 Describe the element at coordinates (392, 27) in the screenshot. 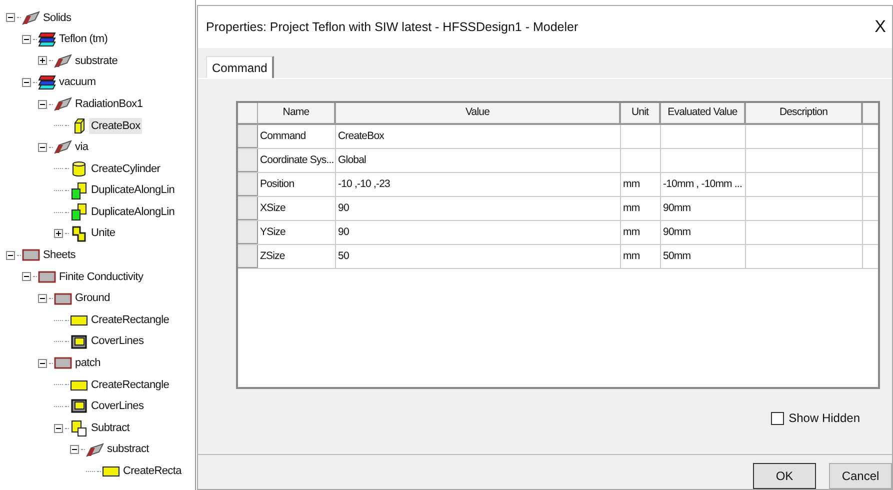

I see `window-title: Properties: Project Teflon with SIW latest - HFSSDesign1 - Modeler` at that location.